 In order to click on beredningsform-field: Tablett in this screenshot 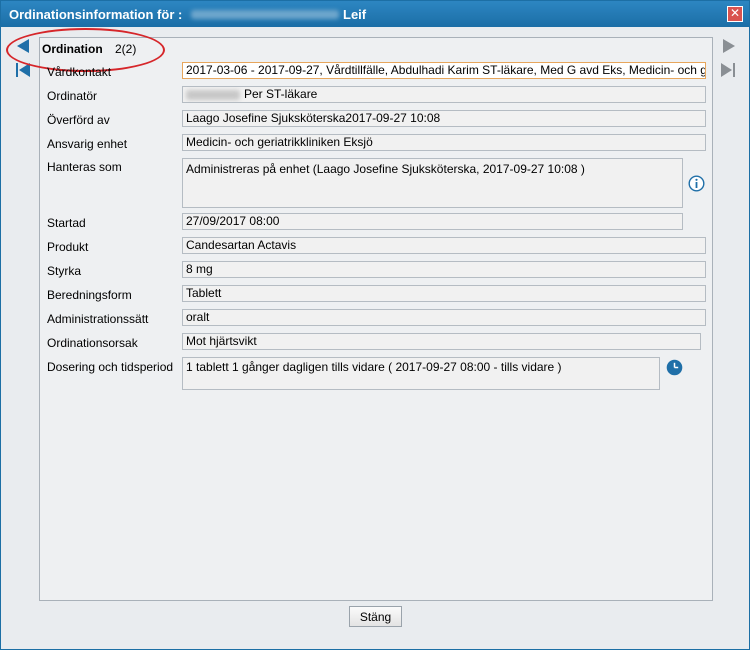, I will do `click(444, 293)`.